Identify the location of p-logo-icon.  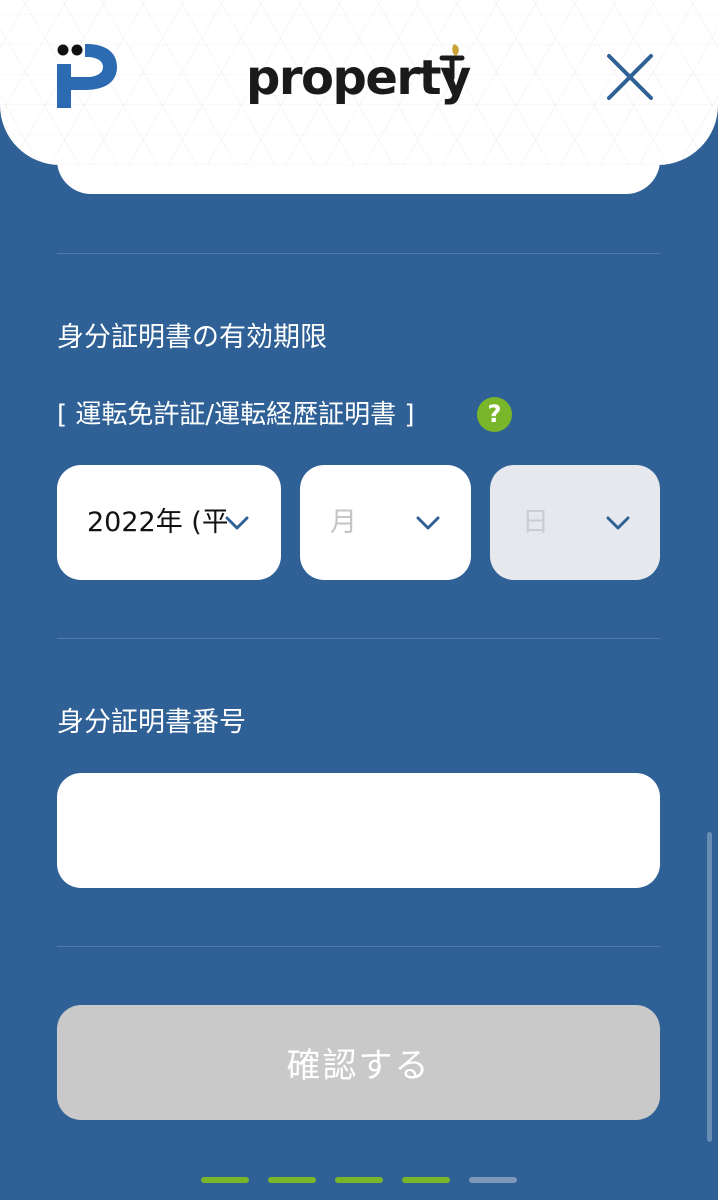
(87, 76).